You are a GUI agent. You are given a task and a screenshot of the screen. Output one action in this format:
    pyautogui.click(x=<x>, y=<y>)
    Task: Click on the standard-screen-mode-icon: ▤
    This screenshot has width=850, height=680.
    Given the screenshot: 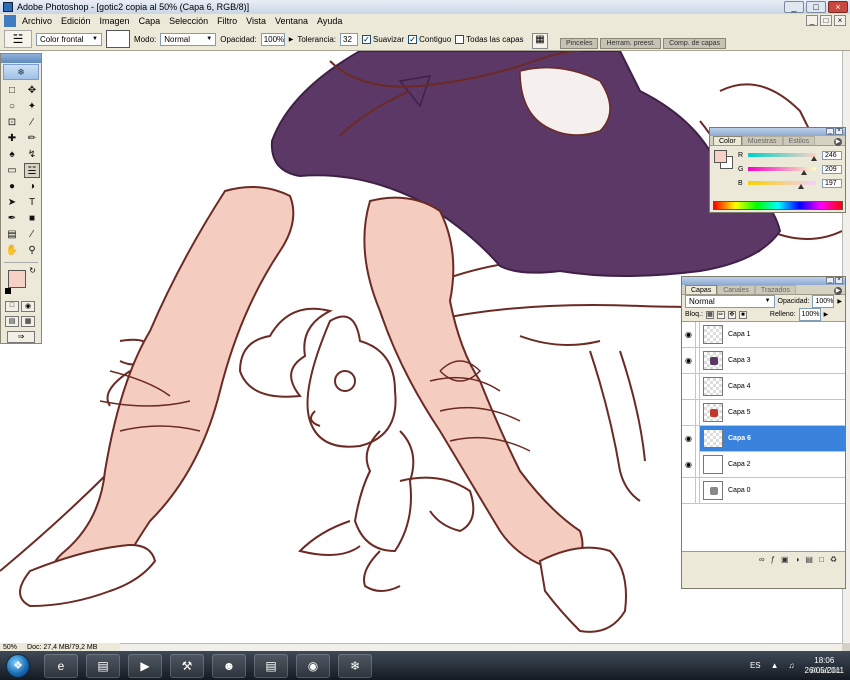 What is the action you would take?
    pyautogui.click(x=12, y=321)
    